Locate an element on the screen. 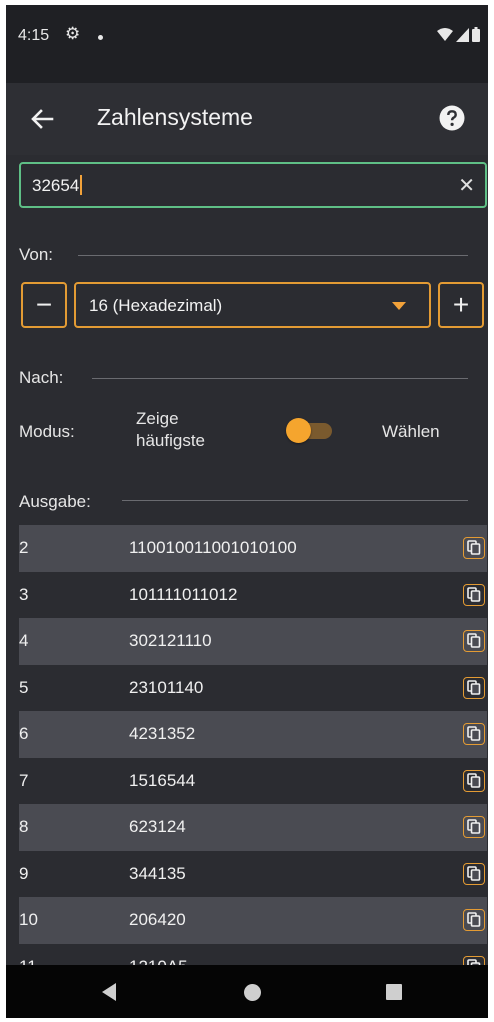 The image size is (494, 1022). von-label: Von: is located at coordinates (36, 254).